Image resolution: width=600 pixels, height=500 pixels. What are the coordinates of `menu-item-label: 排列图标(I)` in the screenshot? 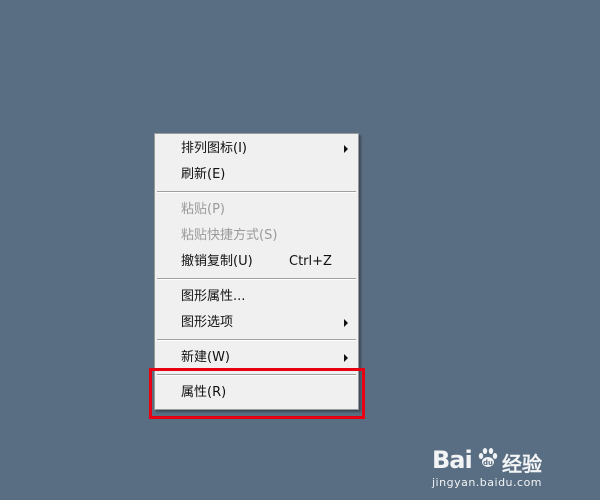 It's located at (214, 148).